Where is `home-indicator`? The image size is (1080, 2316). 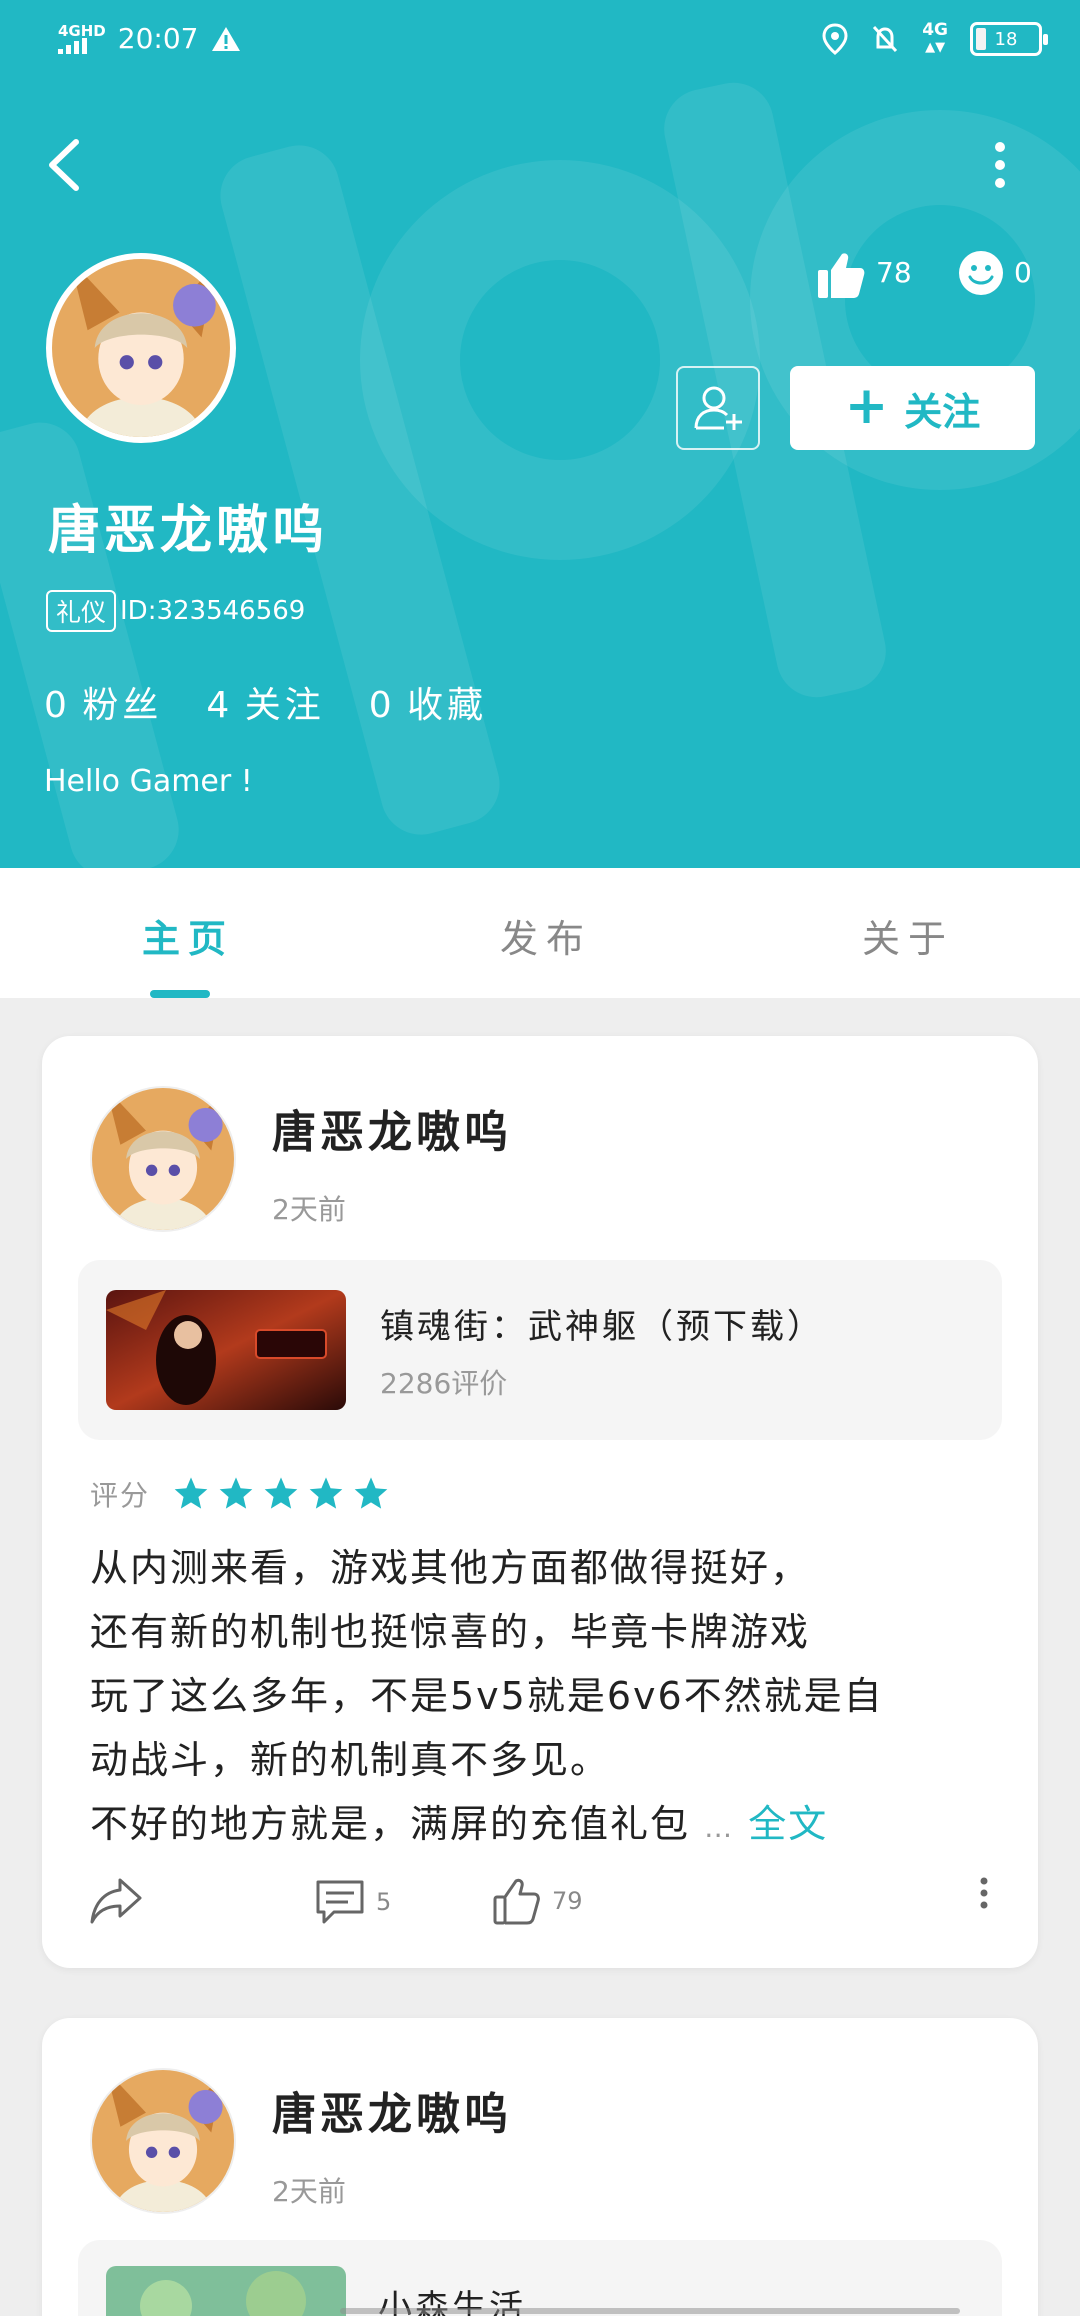
home-indicator is located at coordinates (650, 2311).